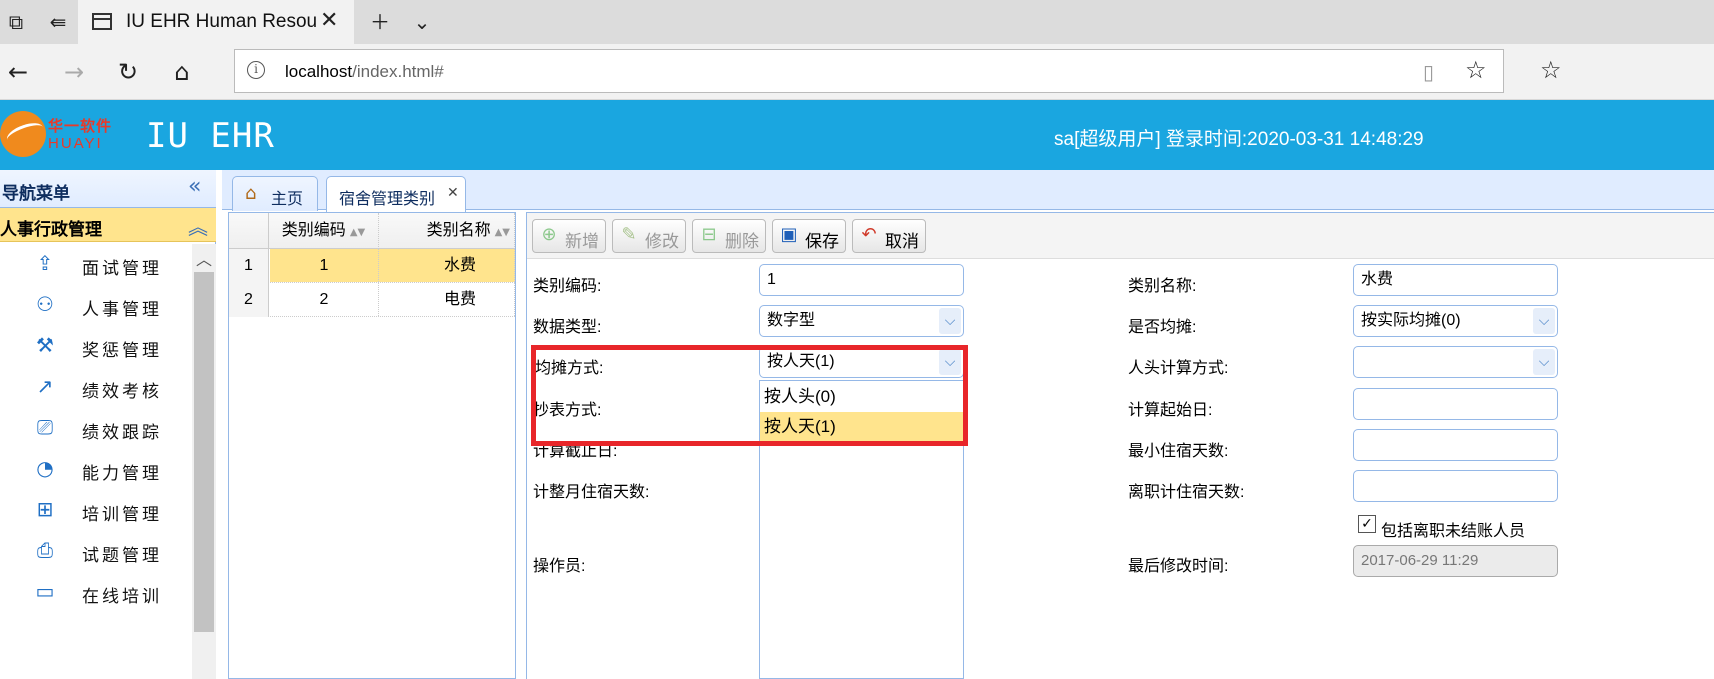 This screenshot has width=1714, height=679. I want to click on refresh-icon: ↻, so click(128, 72).